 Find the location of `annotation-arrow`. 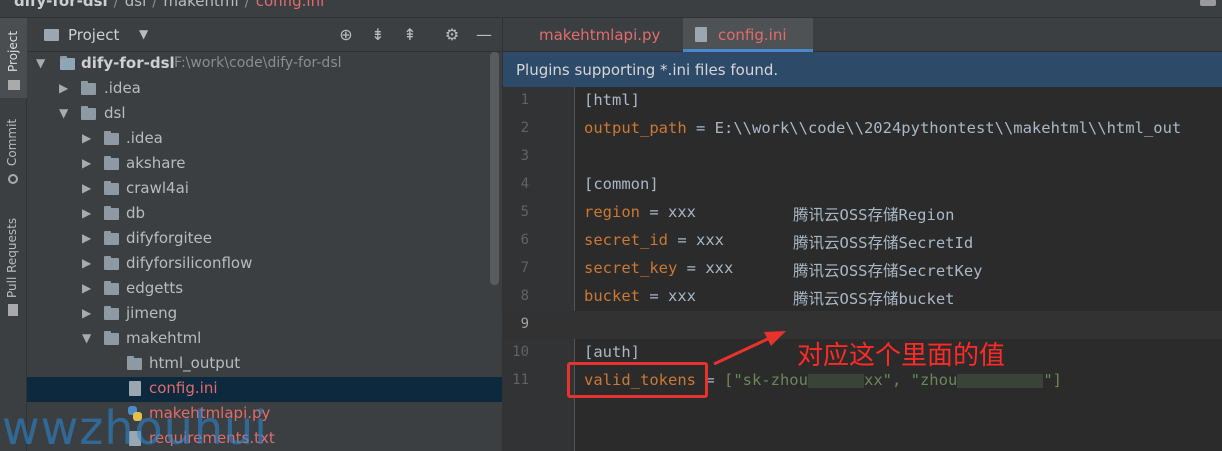

annotation-arrow is located at coordinates (749, 348).